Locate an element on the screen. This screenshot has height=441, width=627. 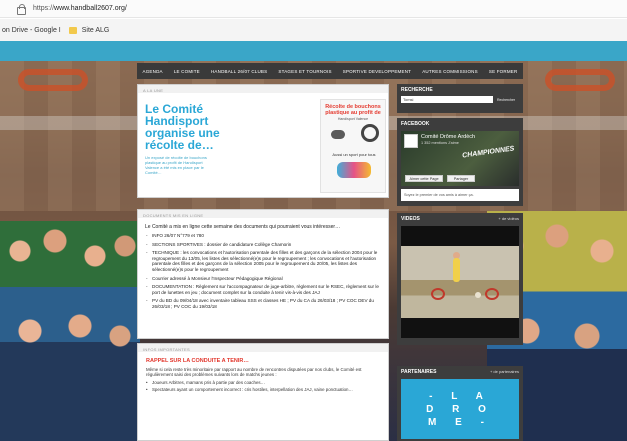
player-figure is located at coordinates (456, 270).